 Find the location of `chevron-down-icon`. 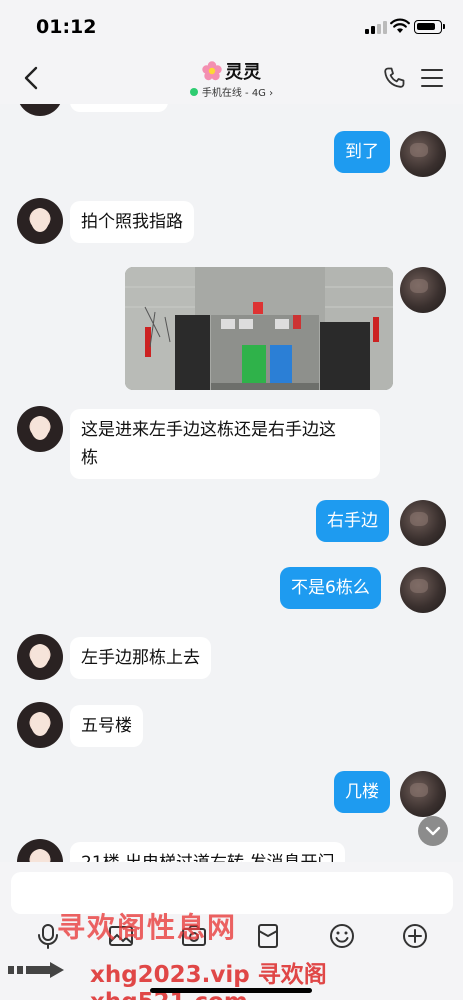

chevron-down-icon is located at coordinates (433, 831).